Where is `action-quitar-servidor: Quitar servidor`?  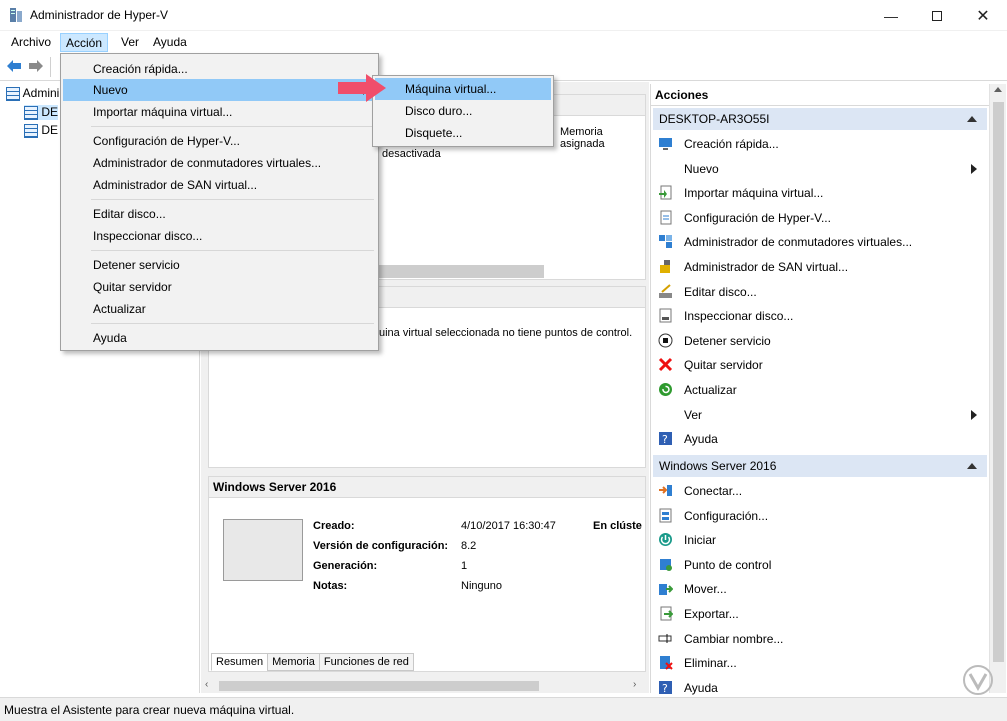 action-quitar-servidor: Quitar servidor is located at coordinates (820, 365).